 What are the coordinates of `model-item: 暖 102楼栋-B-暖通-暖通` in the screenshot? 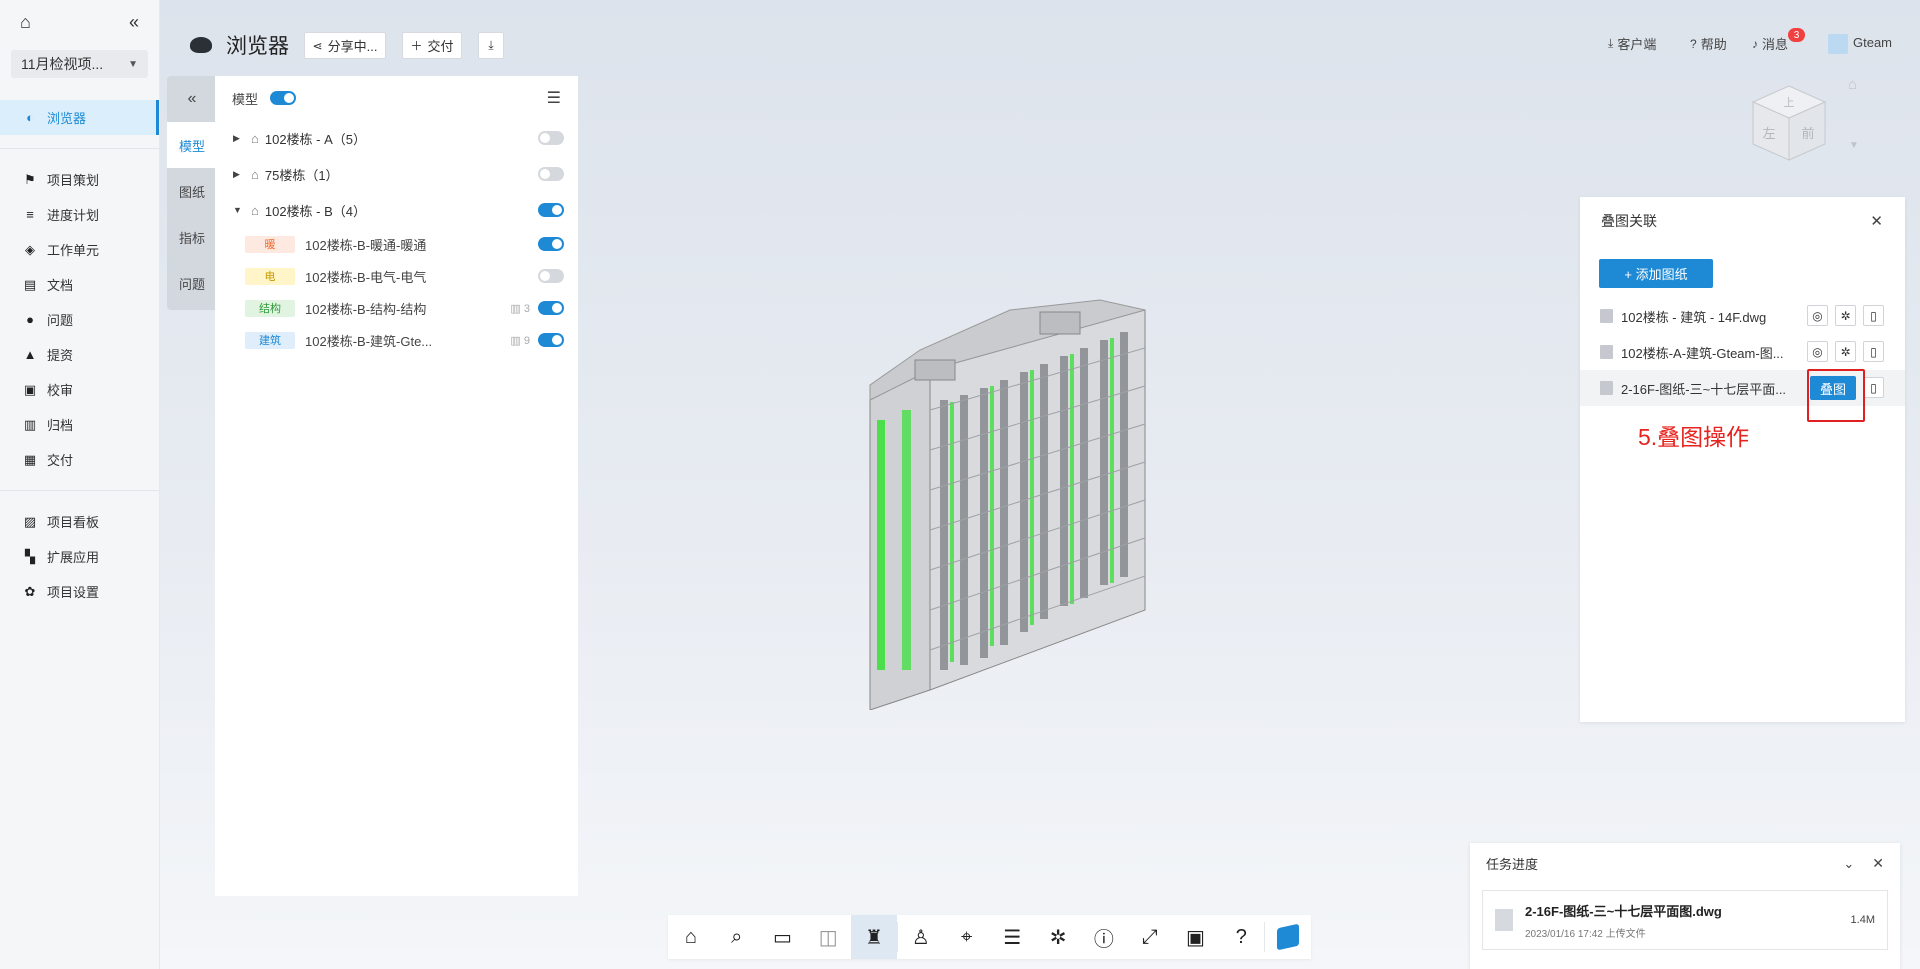 It's located at (396, 244).